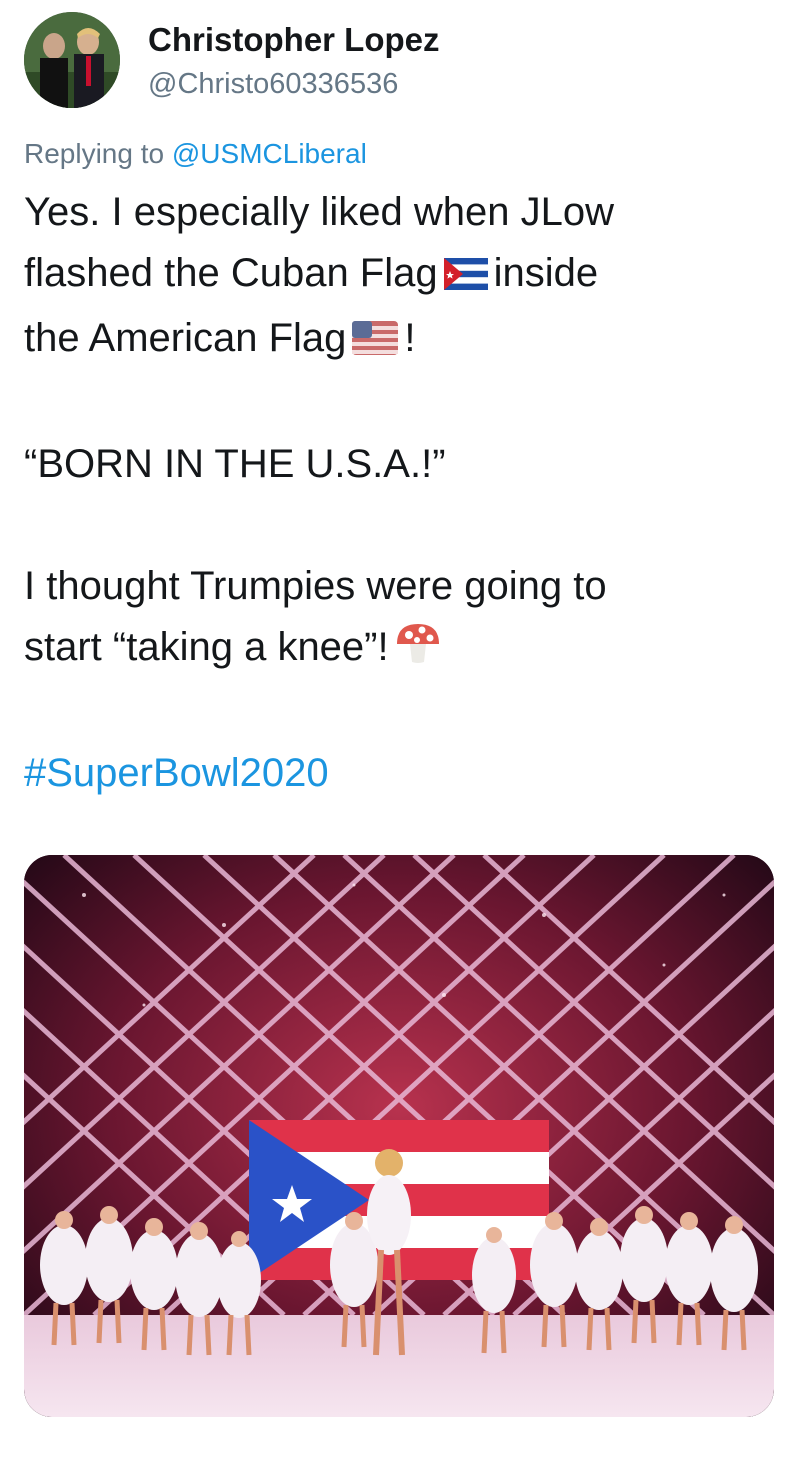 The height and width of the screenshot is (1463, 800). I want to click on text-segment: start “taking a knee”!, so click(206, 647).